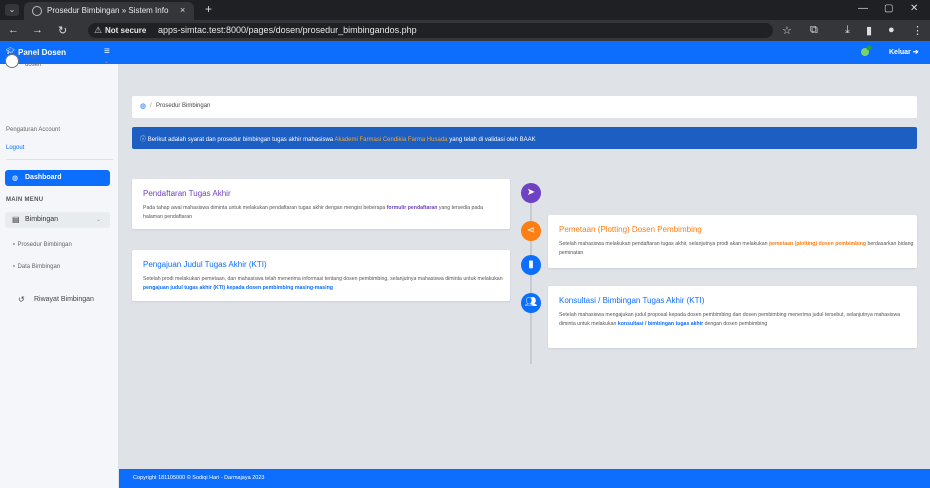  I want to click on tab-search-button: ⌄, so click(12, 10).